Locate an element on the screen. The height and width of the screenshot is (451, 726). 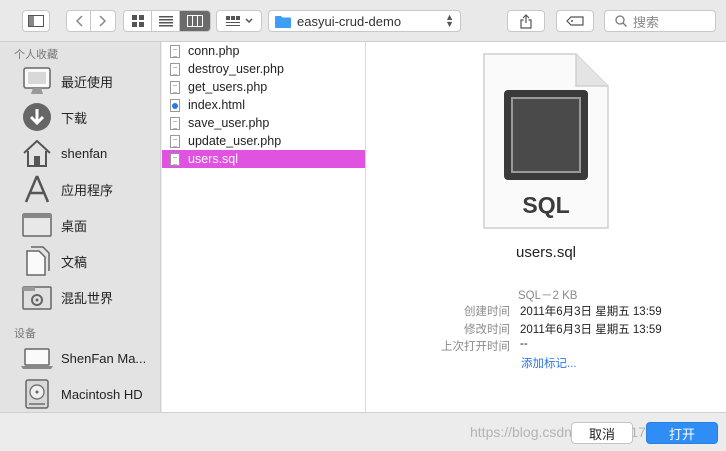
sidebar-item-home: shenfan is located at coordinates (89, 153).